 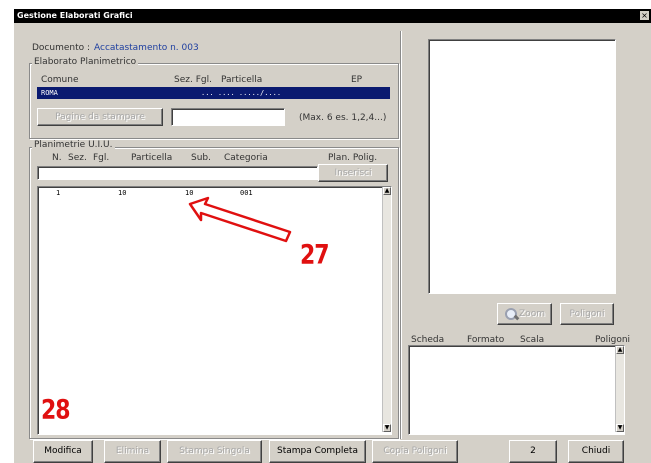 I want to click on annotation-arrow-icon, so click(x=240, y=219).